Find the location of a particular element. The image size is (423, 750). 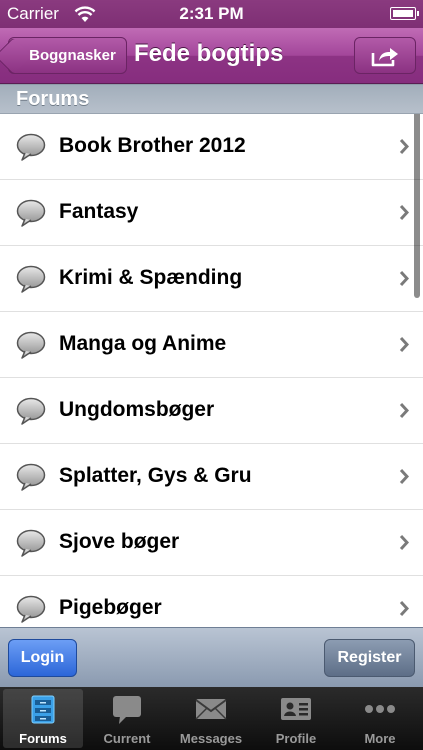

tab-label: Current is located at coordinates (127, 738).